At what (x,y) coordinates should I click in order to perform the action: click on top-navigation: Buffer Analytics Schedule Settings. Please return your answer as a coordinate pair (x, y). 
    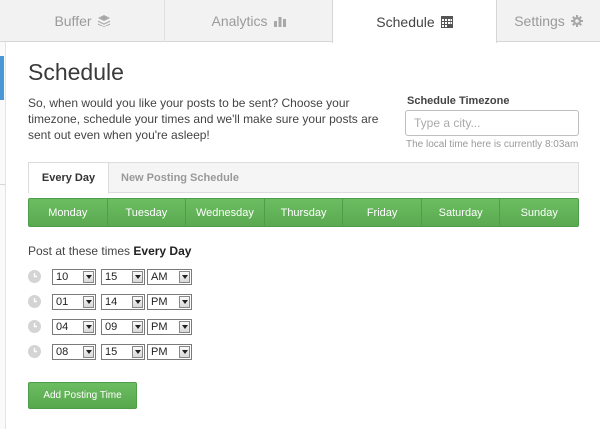
    Looking at the image, I should click on (300, 21).